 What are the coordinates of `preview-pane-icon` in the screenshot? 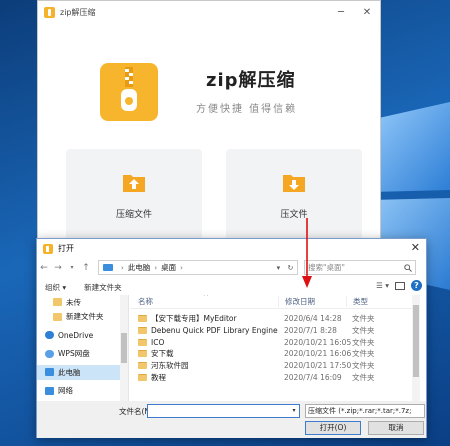 It's located at (400, 285).